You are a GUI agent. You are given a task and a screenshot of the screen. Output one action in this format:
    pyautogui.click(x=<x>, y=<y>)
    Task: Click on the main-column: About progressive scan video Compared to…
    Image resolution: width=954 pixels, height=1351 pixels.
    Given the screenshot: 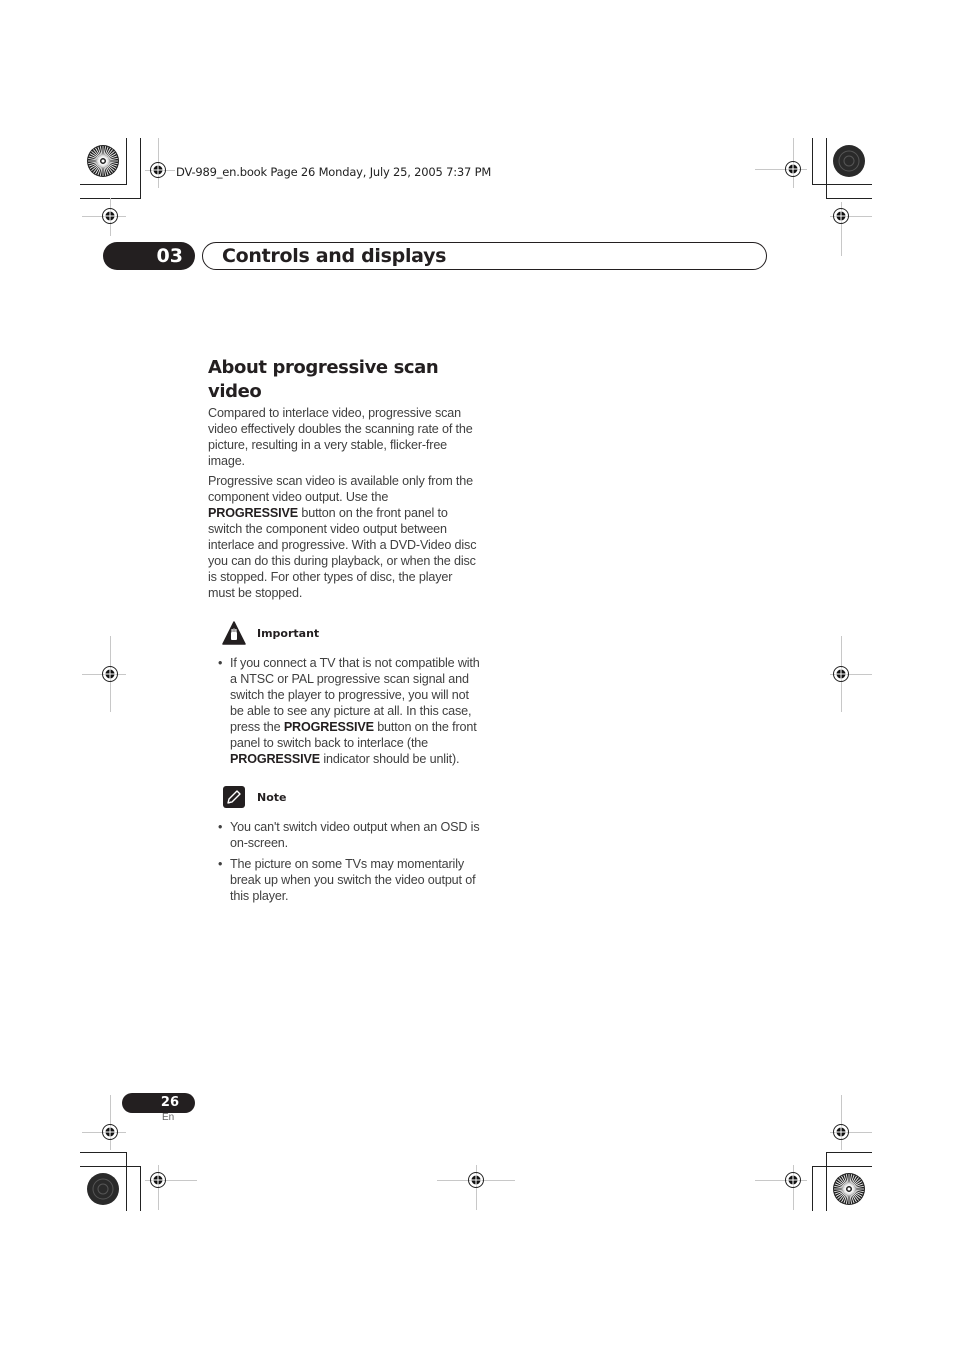 What is the action you would take?
    pyautogui.click(x=344, y=632)
    